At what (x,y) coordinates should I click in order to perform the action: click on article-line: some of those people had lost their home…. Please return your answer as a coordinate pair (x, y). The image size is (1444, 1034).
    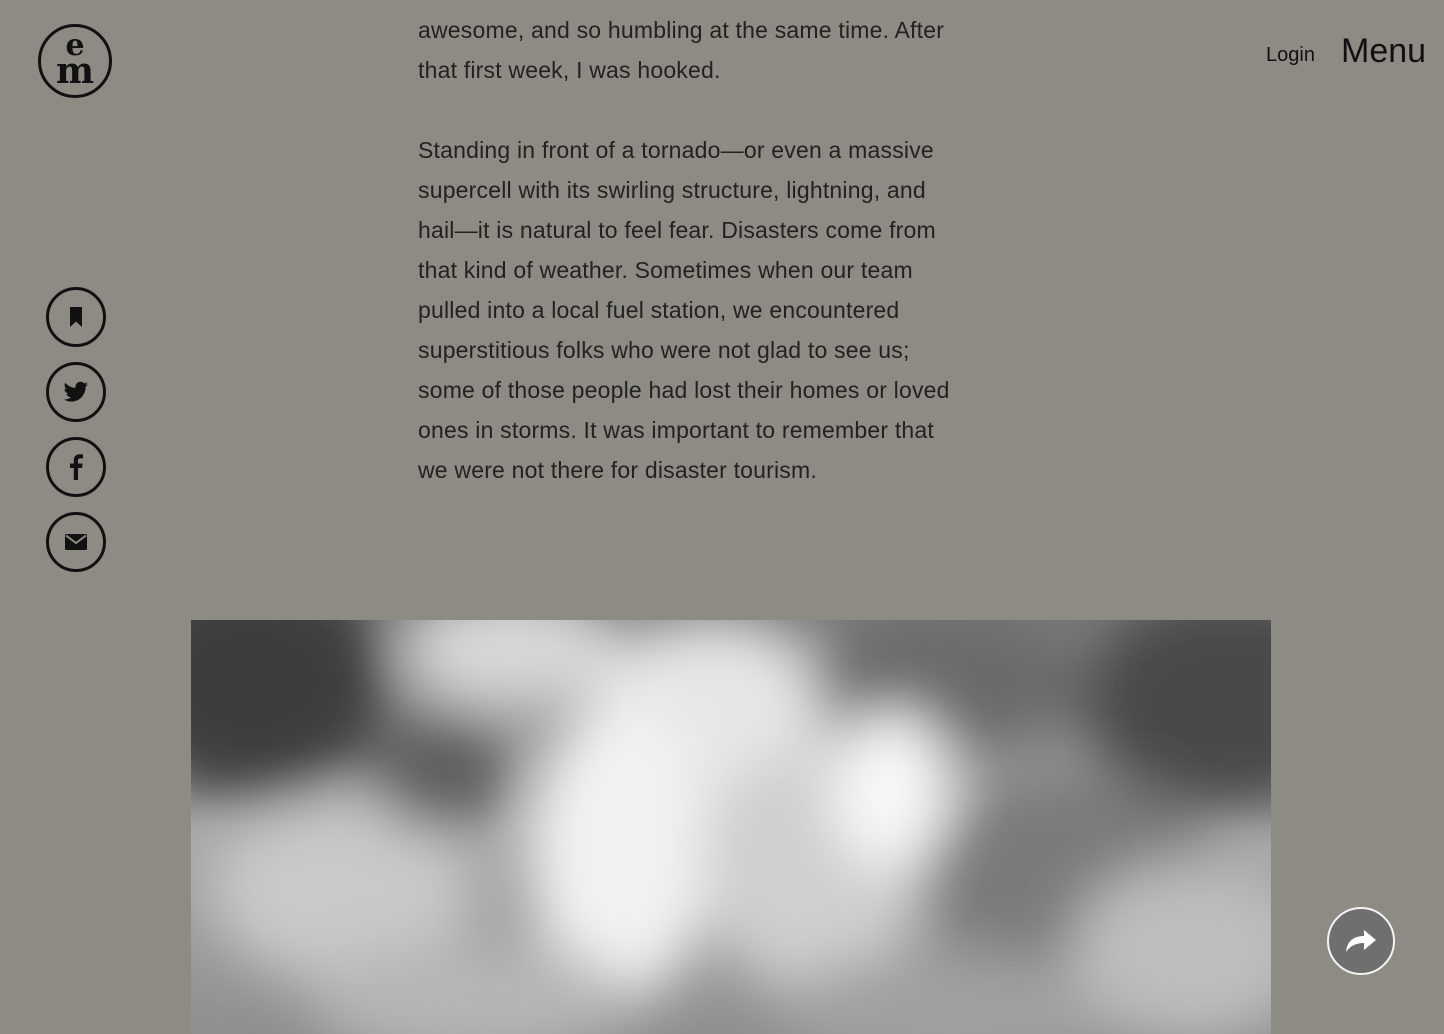
    Looking at the image, I should click on (684, 390).